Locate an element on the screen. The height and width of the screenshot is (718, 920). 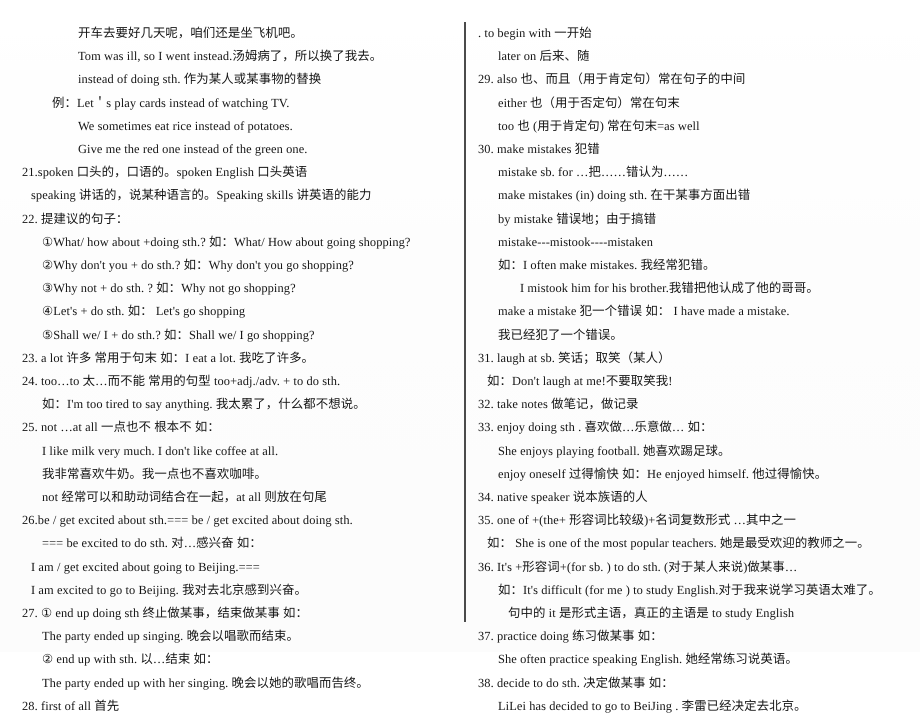
left-column-line: 28. first of all 首先 is located at coordinates (71, 705).